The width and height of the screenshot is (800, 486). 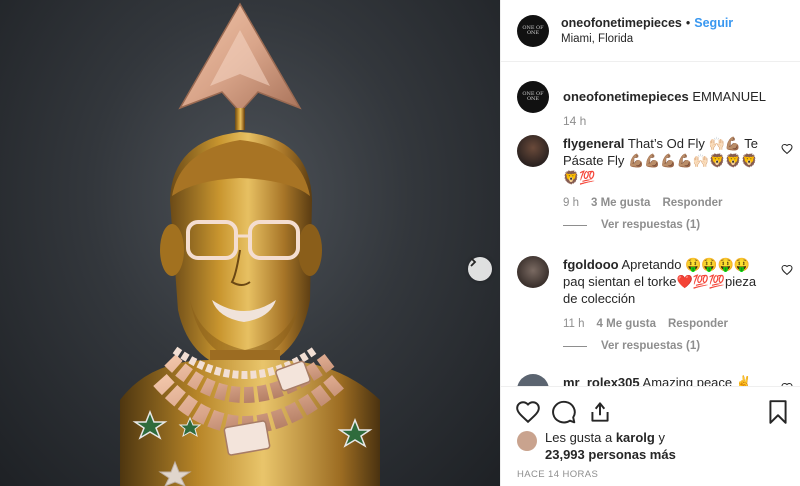 What do you see at coordinates (575, 121) in the screenshot?
I see `caption-time: 14 h` at bounding box center [575, 121].